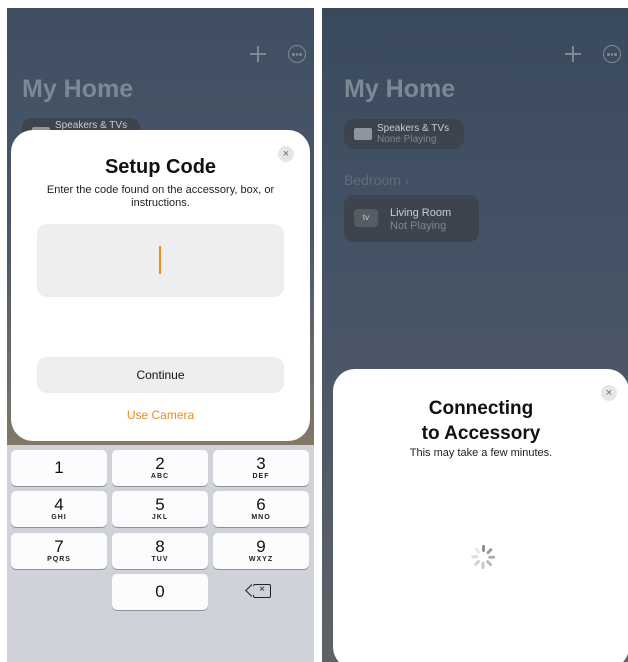  I want to click on speakers-tvs-tile: Speakers & TVs None Playing, so click(404, 134).